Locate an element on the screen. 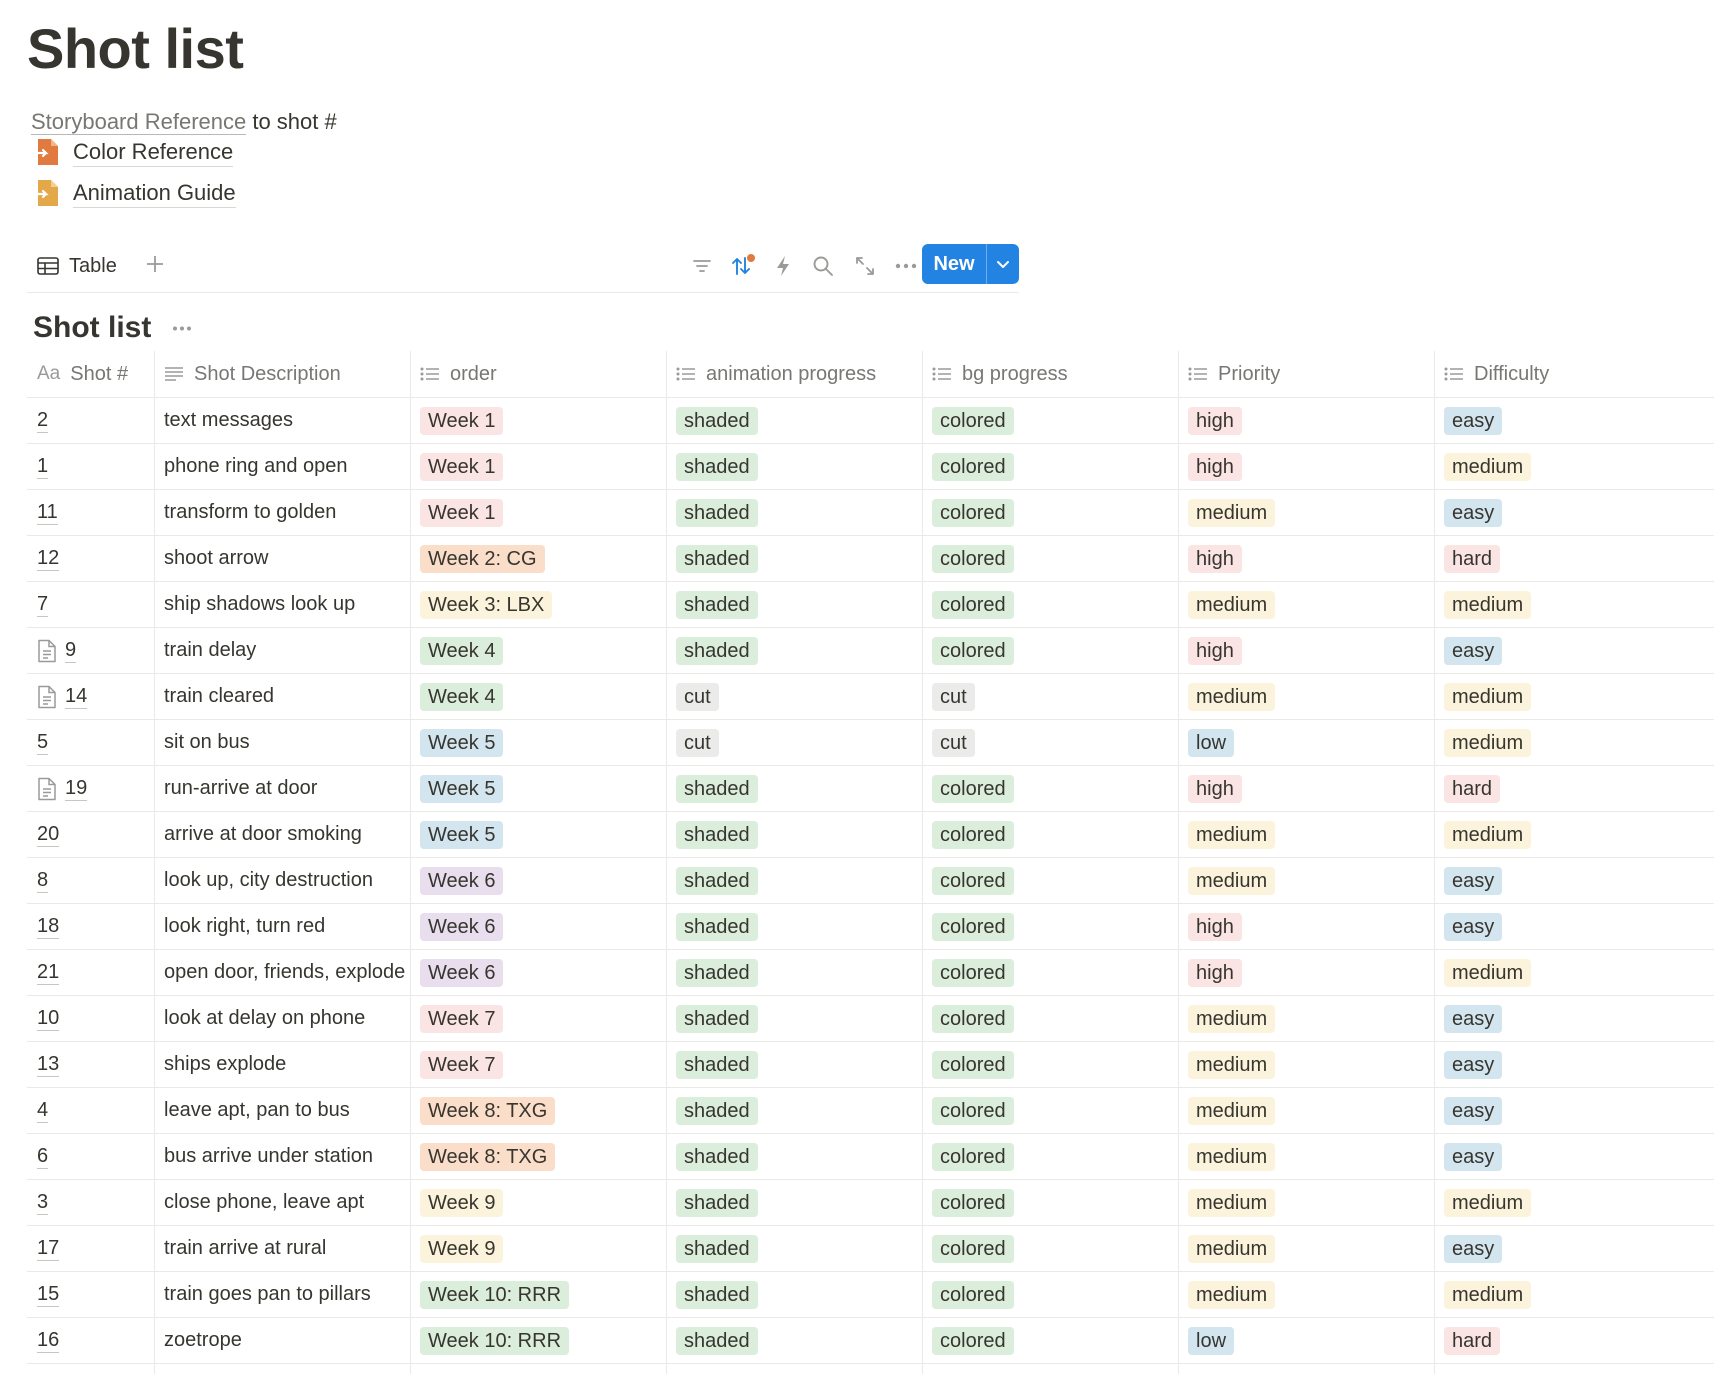  table-row: 9 train delay Week 4 shaded colored high easy is located at coordinates (870, 651).